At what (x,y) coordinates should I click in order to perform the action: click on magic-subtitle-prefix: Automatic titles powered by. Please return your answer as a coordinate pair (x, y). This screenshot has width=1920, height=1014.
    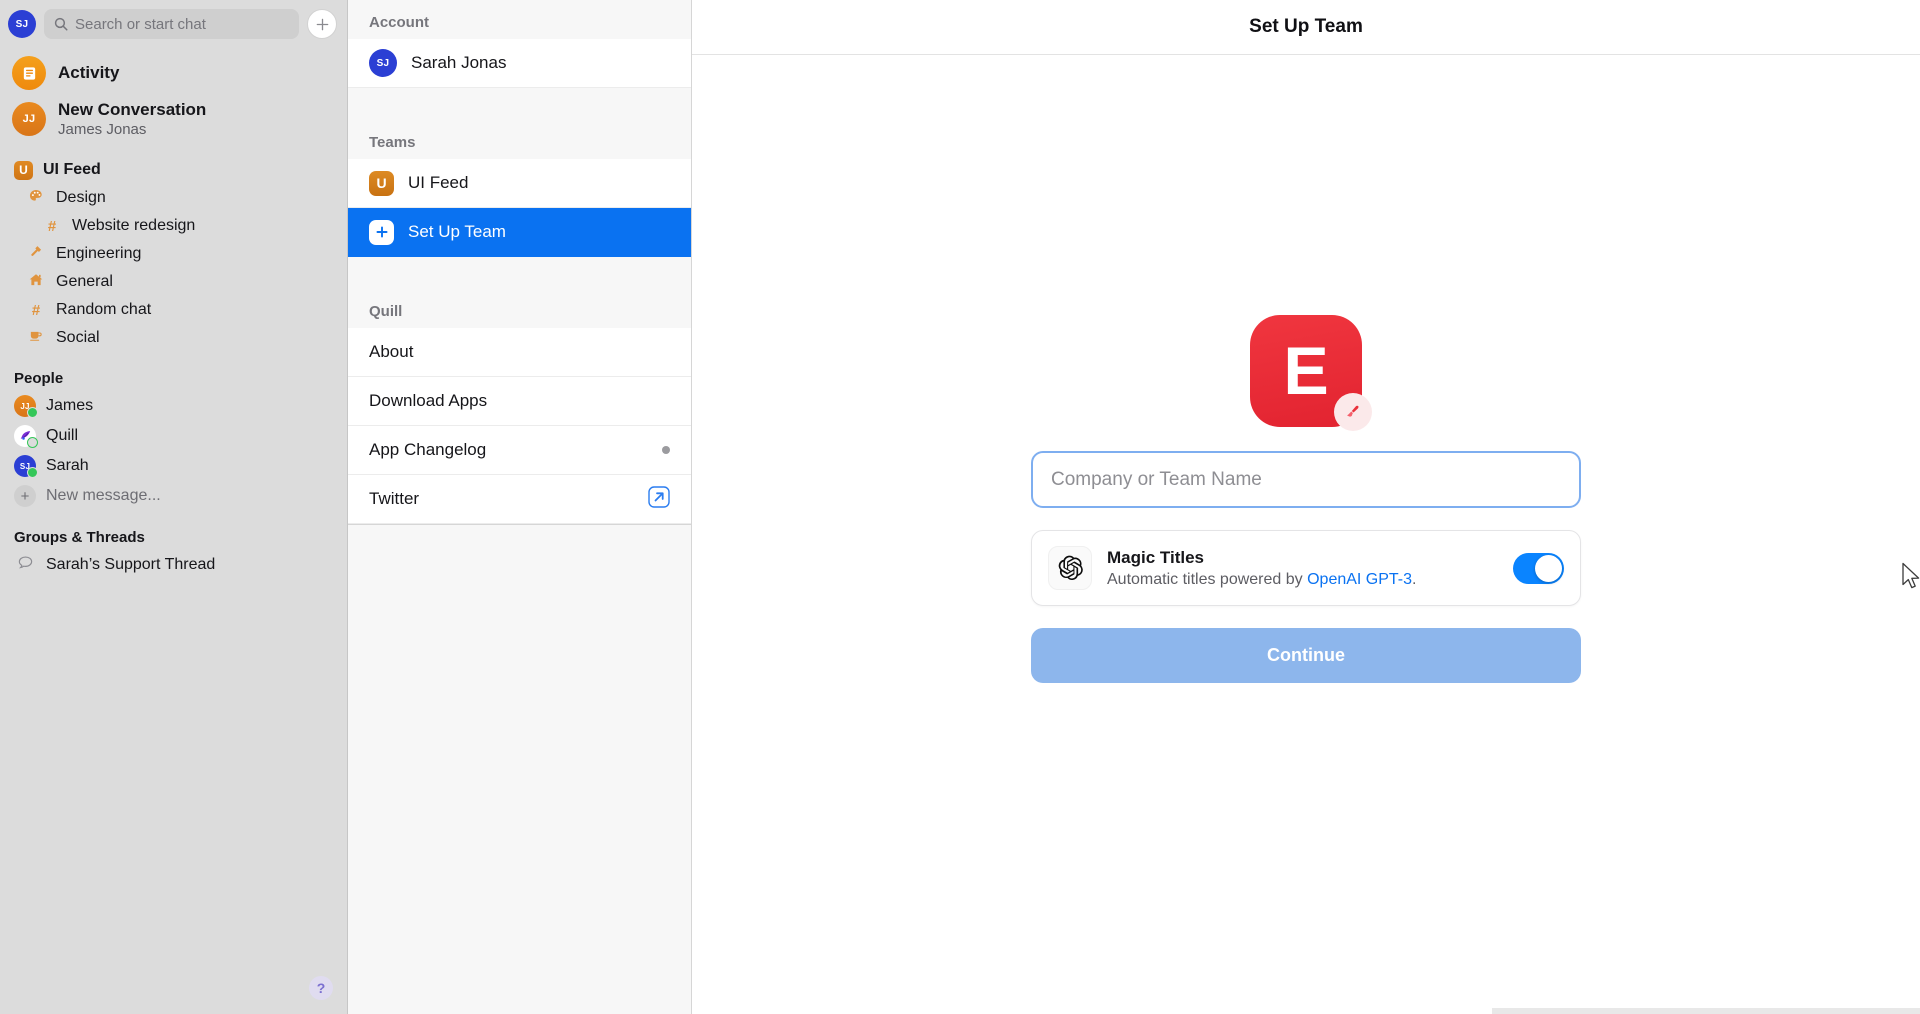
    Looking at the image, I should click on (1207, 579).